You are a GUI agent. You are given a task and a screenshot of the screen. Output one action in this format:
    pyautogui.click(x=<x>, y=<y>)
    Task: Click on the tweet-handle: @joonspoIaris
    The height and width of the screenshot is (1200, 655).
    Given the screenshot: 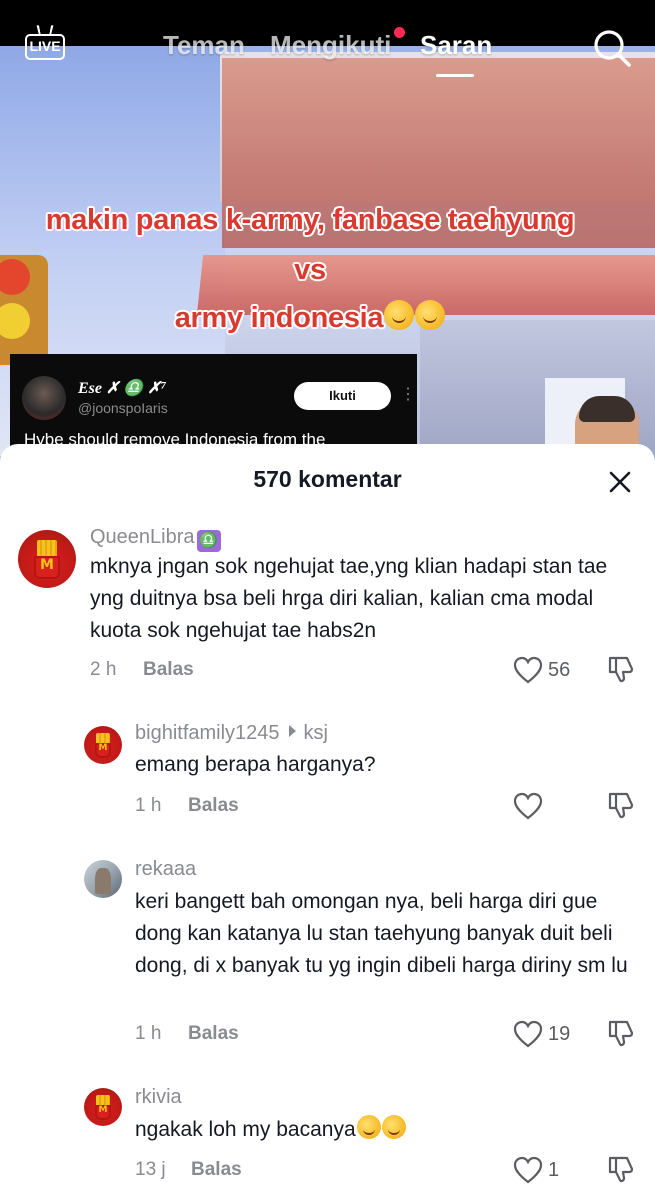 What is the action you would take?
    pyautogui.click(x=123, y=408)
    